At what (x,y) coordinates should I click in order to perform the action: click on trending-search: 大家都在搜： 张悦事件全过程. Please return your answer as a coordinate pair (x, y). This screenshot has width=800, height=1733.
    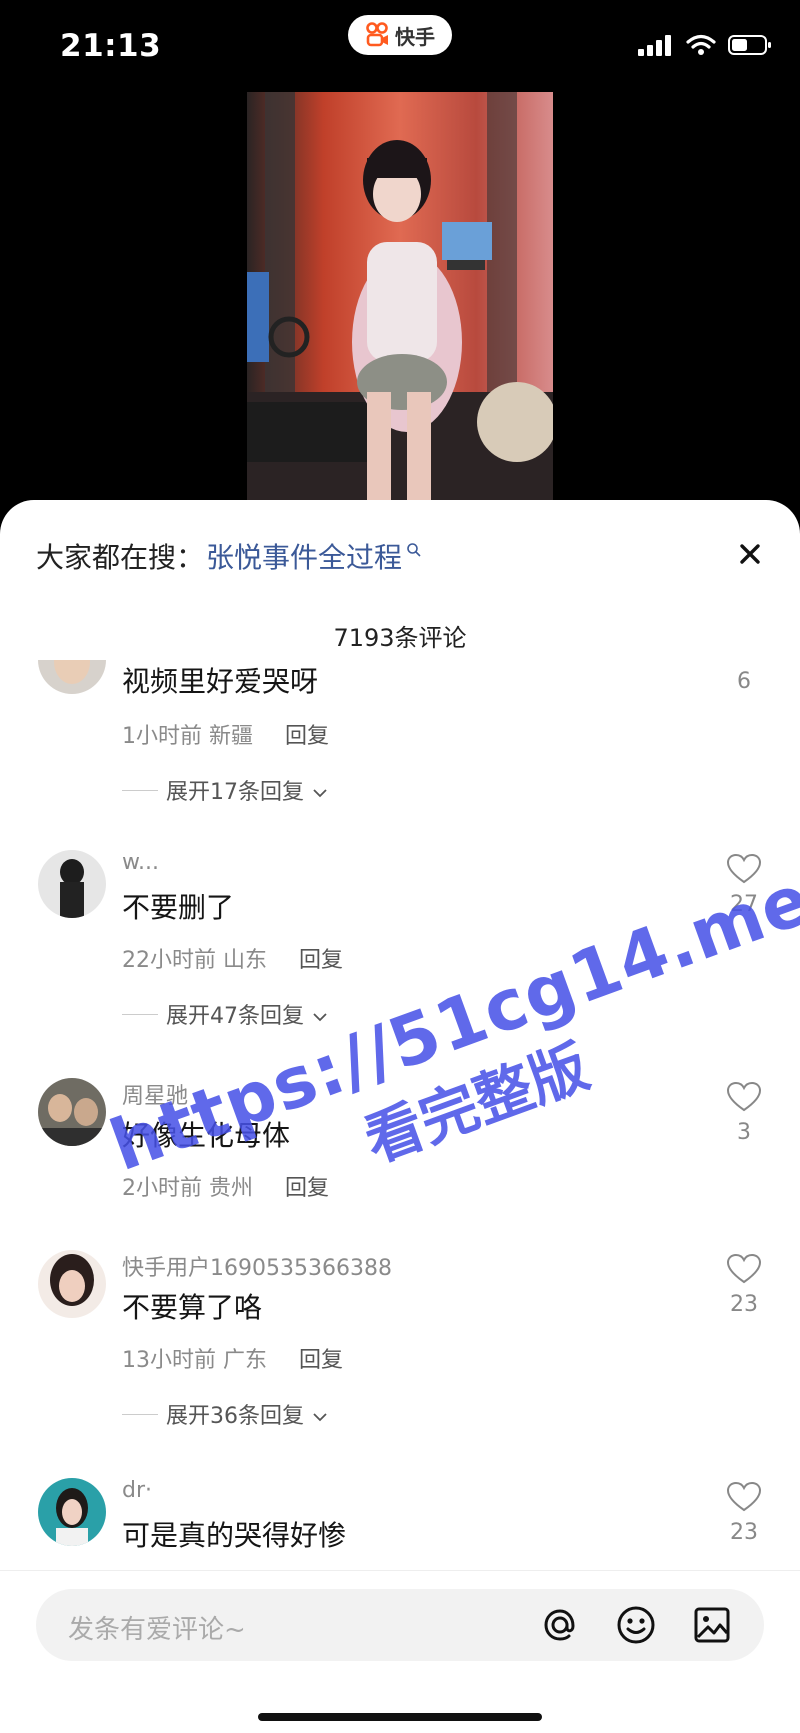
    Looking at the image, I should click on (400, 556).